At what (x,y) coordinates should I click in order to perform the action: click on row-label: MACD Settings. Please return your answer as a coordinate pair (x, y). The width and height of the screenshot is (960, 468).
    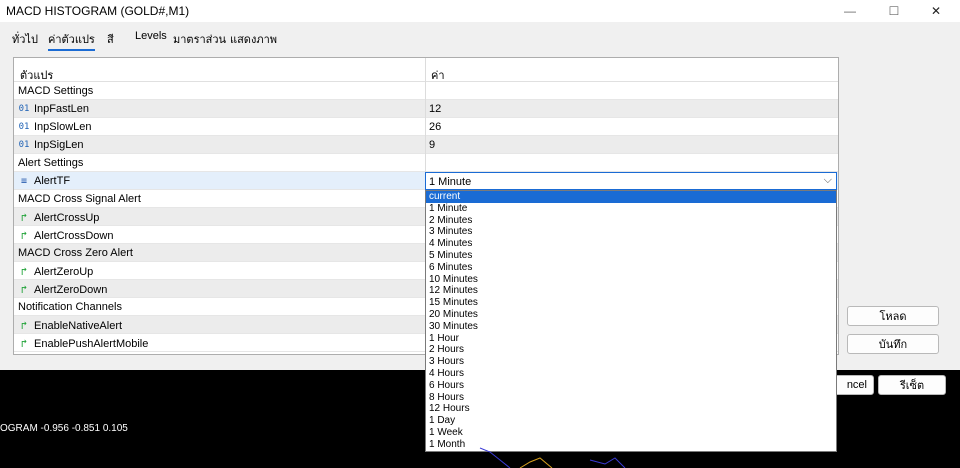
    Looking at the image, I should click on (56, 91).